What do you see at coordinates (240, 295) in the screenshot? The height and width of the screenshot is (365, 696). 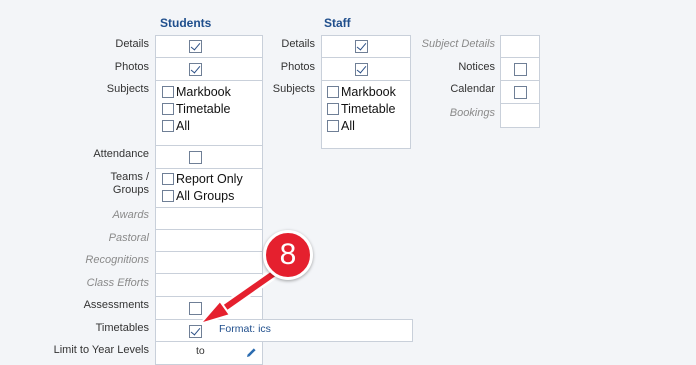 I see `arrow-icon` at bounding box center [240, 295].